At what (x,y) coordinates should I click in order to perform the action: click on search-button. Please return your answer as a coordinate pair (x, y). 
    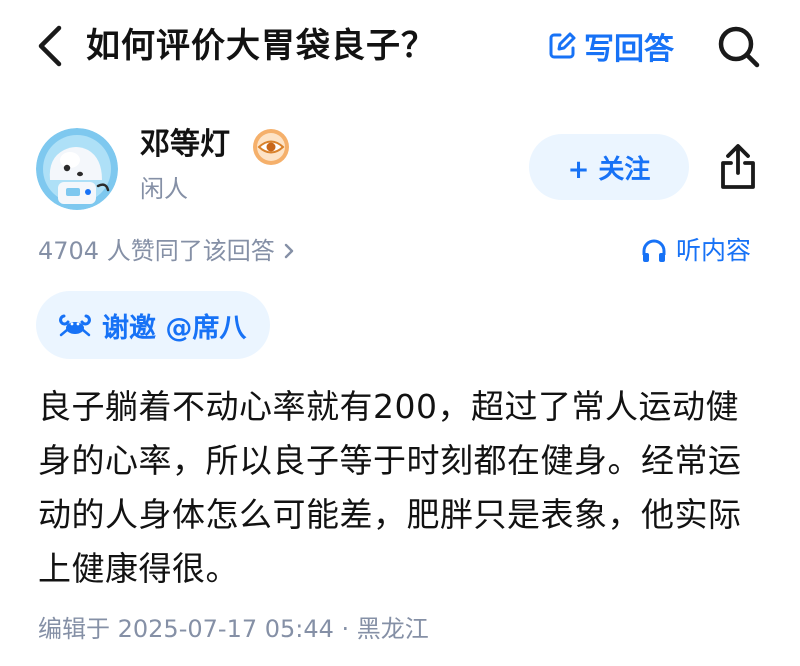
    Looking at the image, I should click on (739, 47).